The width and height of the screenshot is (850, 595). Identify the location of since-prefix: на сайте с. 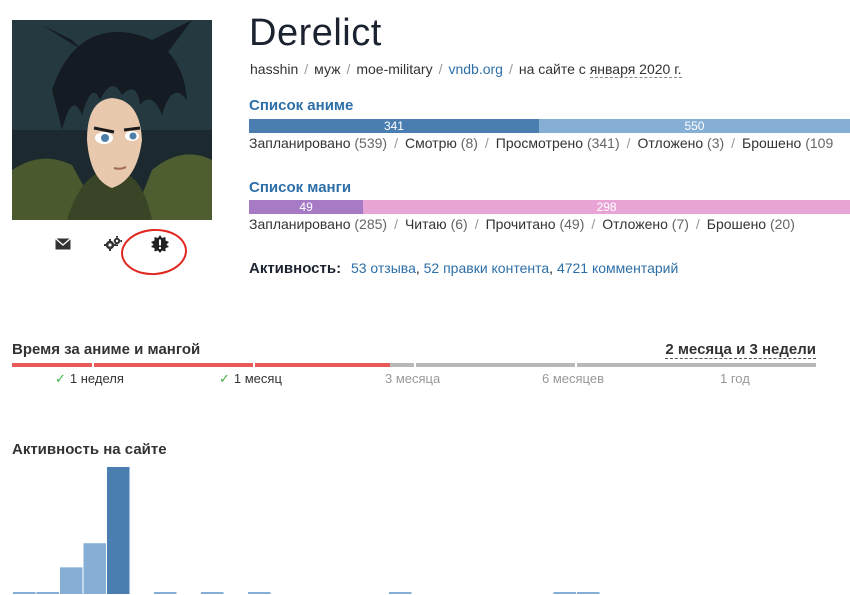
(552, 69).